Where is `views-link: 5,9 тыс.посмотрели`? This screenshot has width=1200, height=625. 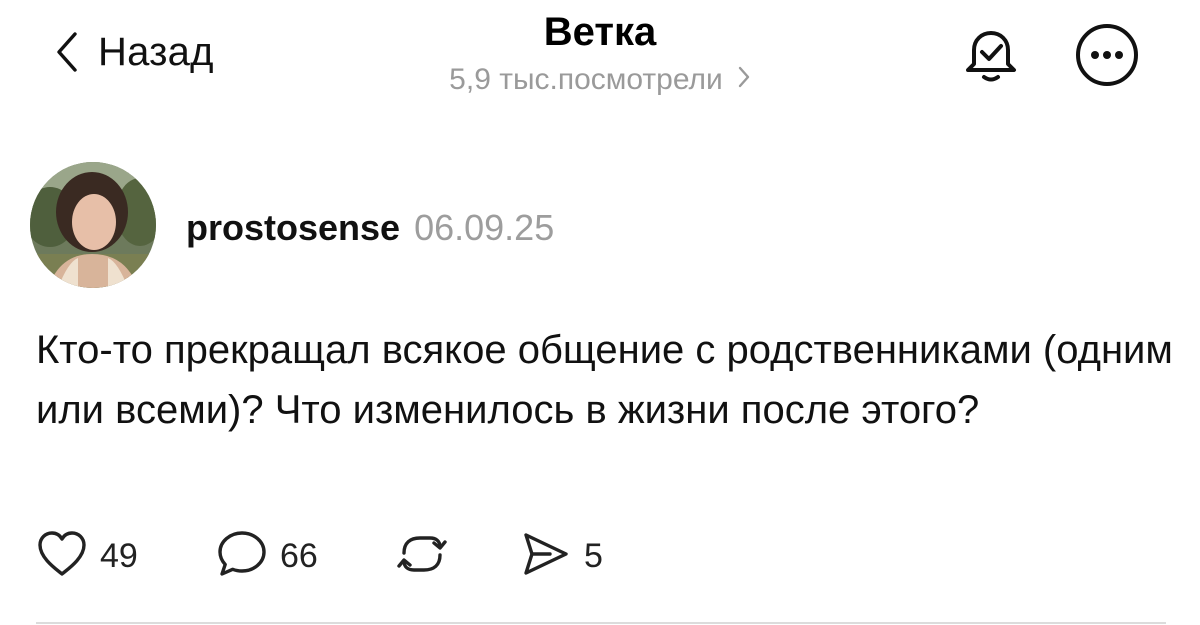
views-link: 5,9 тыс.посмотрели is located at coordinates (600, 80).